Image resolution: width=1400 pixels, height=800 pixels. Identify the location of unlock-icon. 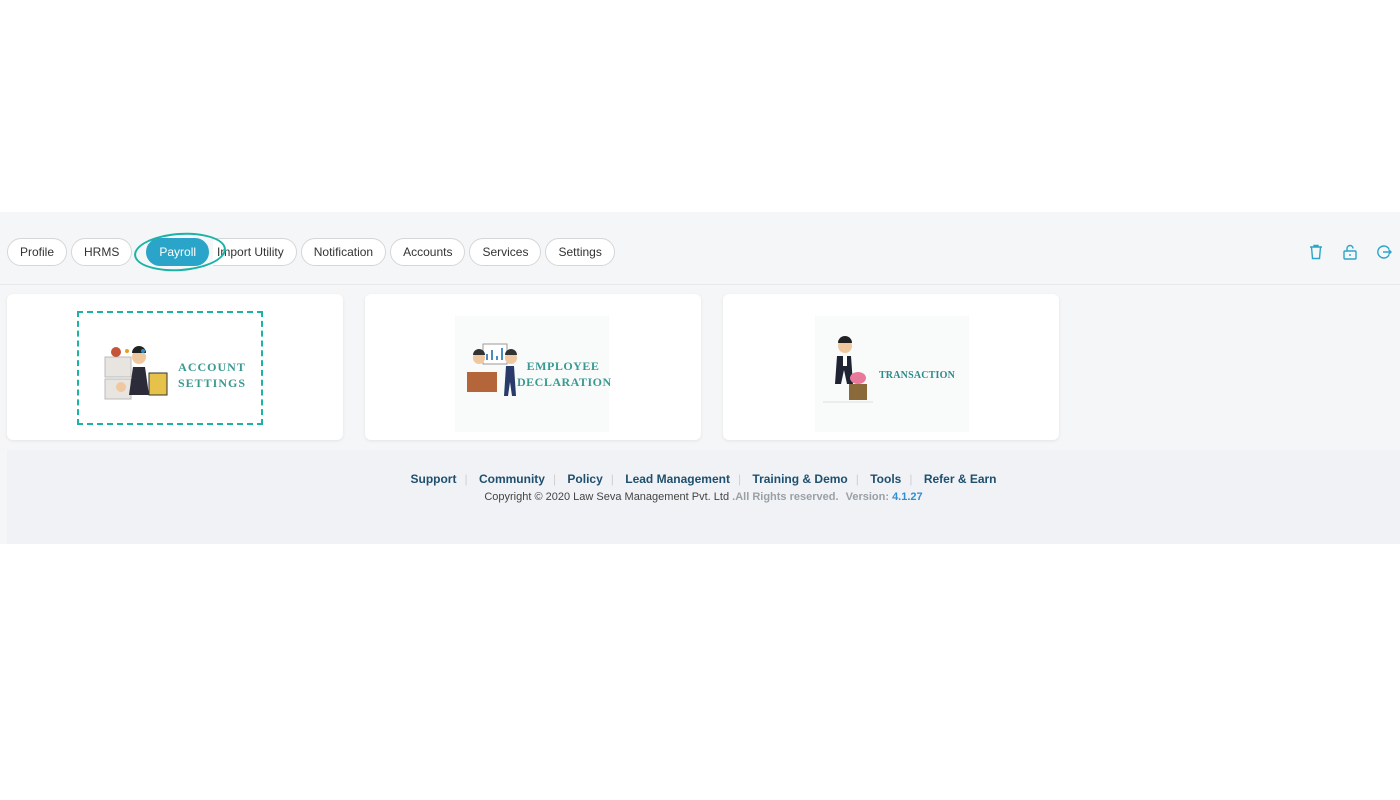
(1350, 252).